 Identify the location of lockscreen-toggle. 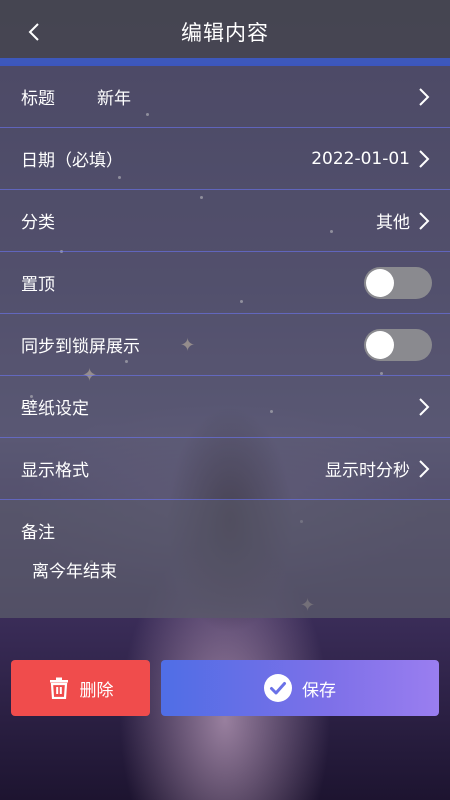
(398, 344).